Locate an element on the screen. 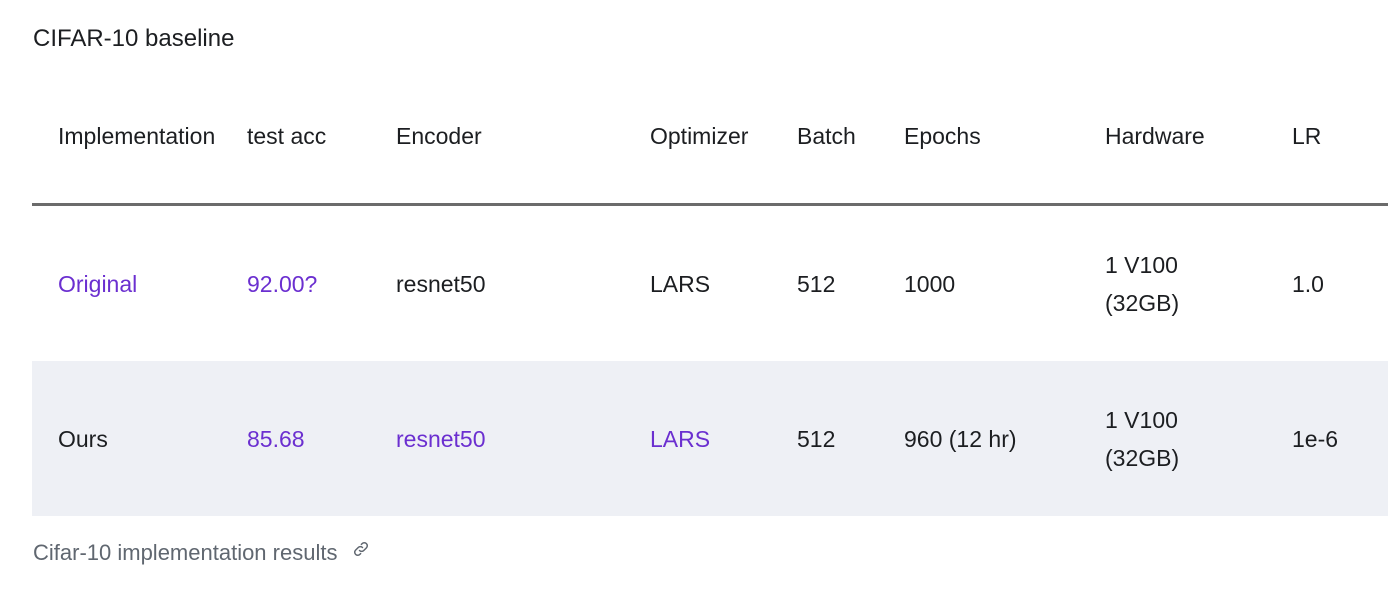 The image size is (1400, 594). header-lr: LR is located at coordinates (1340, 138).